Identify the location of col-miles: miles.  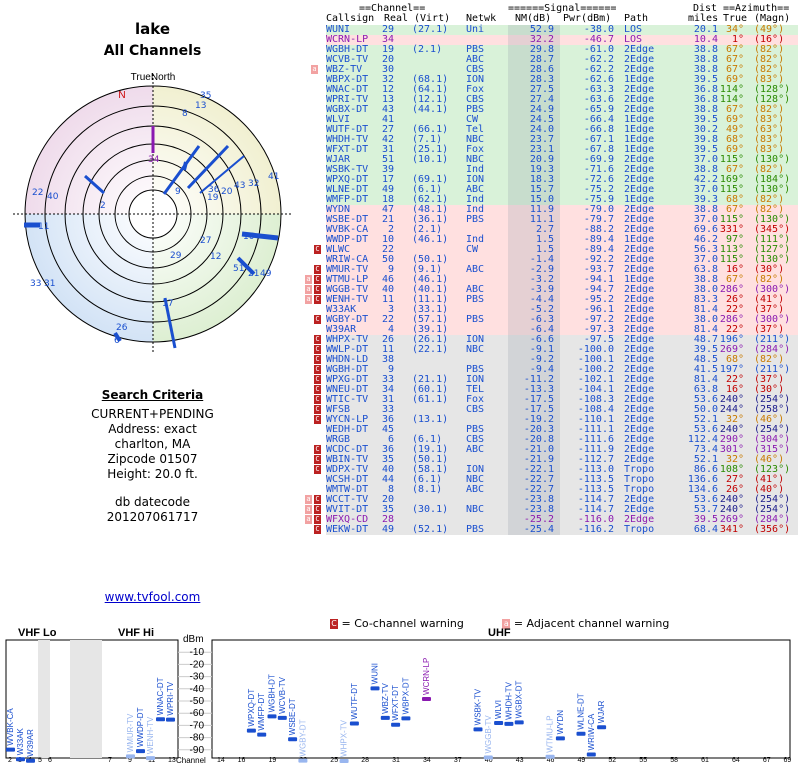
(703, 18).